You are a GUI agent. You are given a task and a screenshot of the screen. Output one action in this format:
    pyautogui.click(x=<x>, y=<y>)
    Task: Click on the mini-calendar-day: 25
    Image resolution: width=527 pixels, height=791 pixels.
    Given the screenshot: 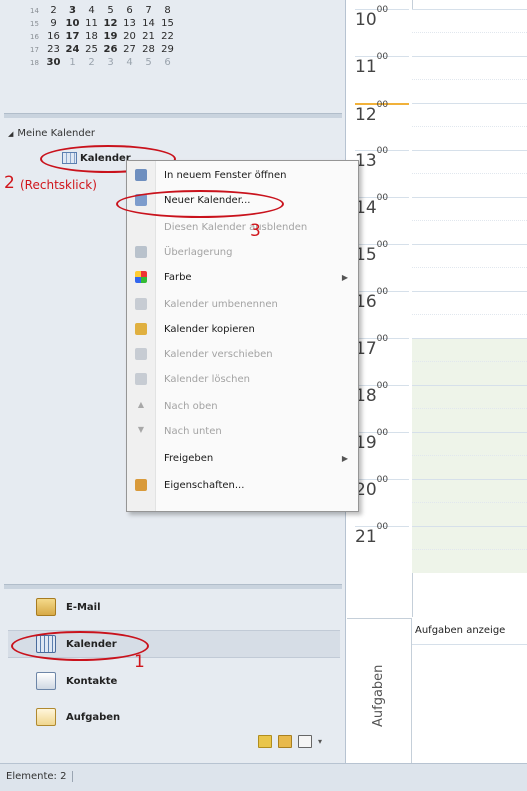 What is the action you would take?
    pyautogui.click(x=91, y=49)
    